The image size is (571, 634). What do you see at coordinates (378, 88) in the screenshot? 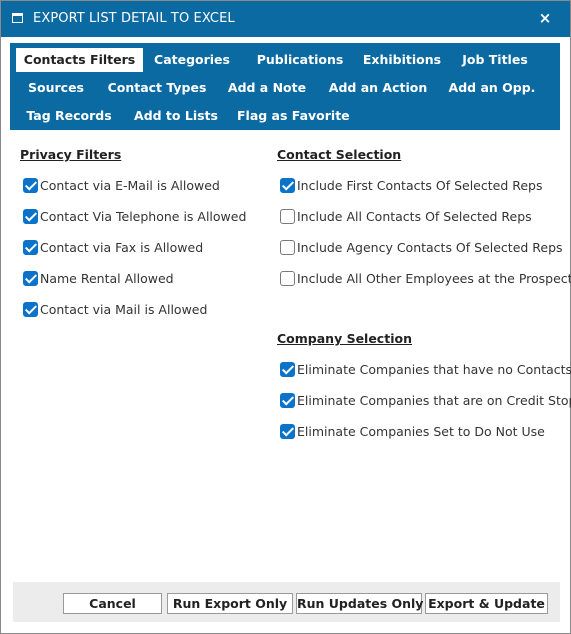
I see `tab-add-an-action: Add an Action` at bounding box center [378, 88].